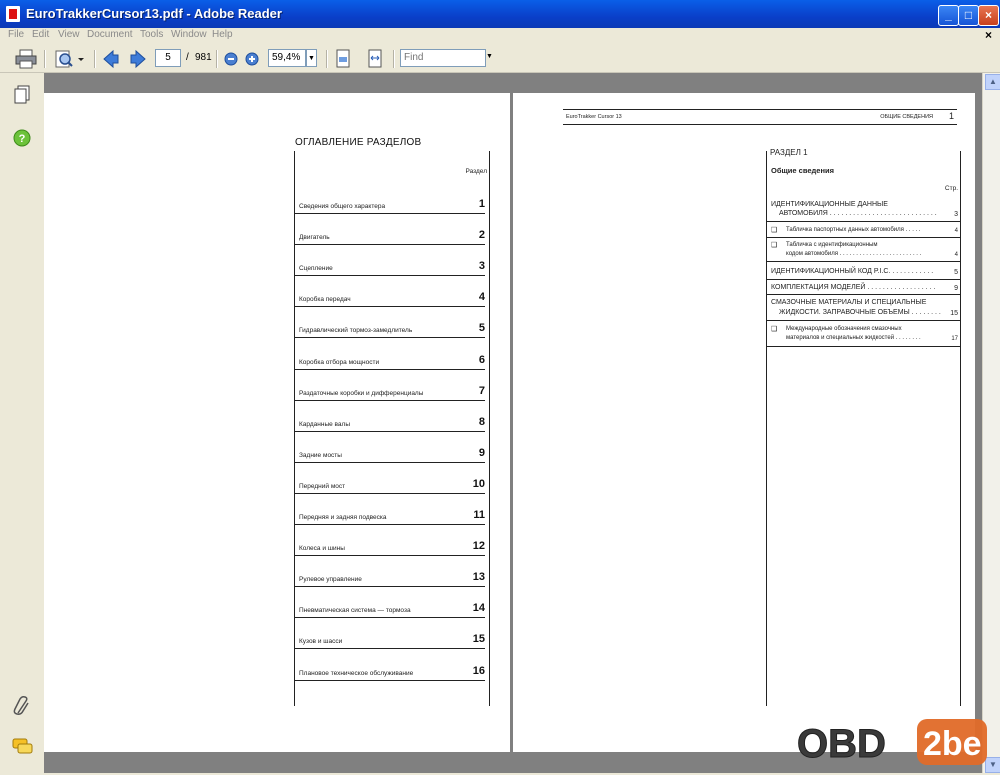 The width and height of the screenshot is (1000, 775). Describe the element at coordinates (481, 235) in the screenshot. I see `toc-row-number: 2` at that location.